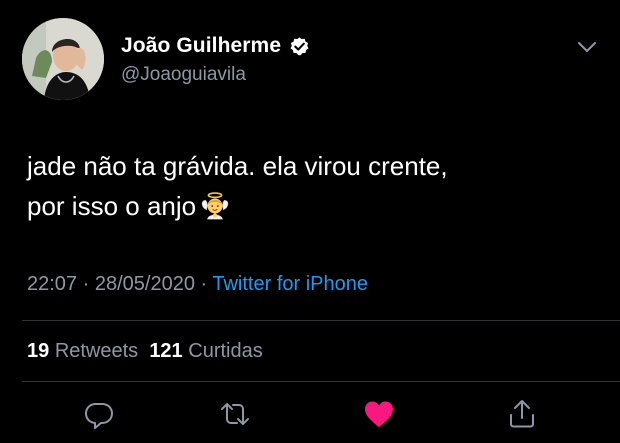  Describe the element at coordinates (38, 351) in the screenshot. I see `retweets-count: 19` at that location.